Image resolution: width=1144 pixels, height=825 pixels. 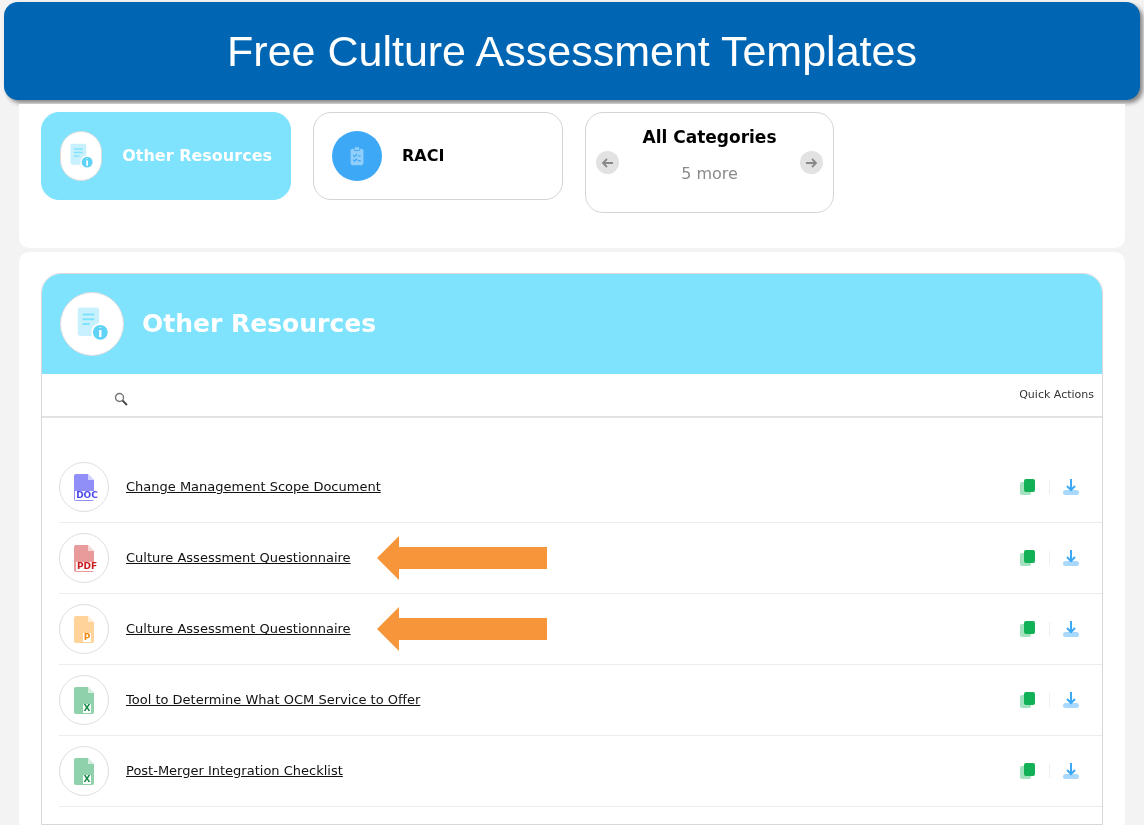 What do you see at coordinates (84, 558) in the screenshot?
I see `file-type-icon: PDF` at bounding box center [84, 558].